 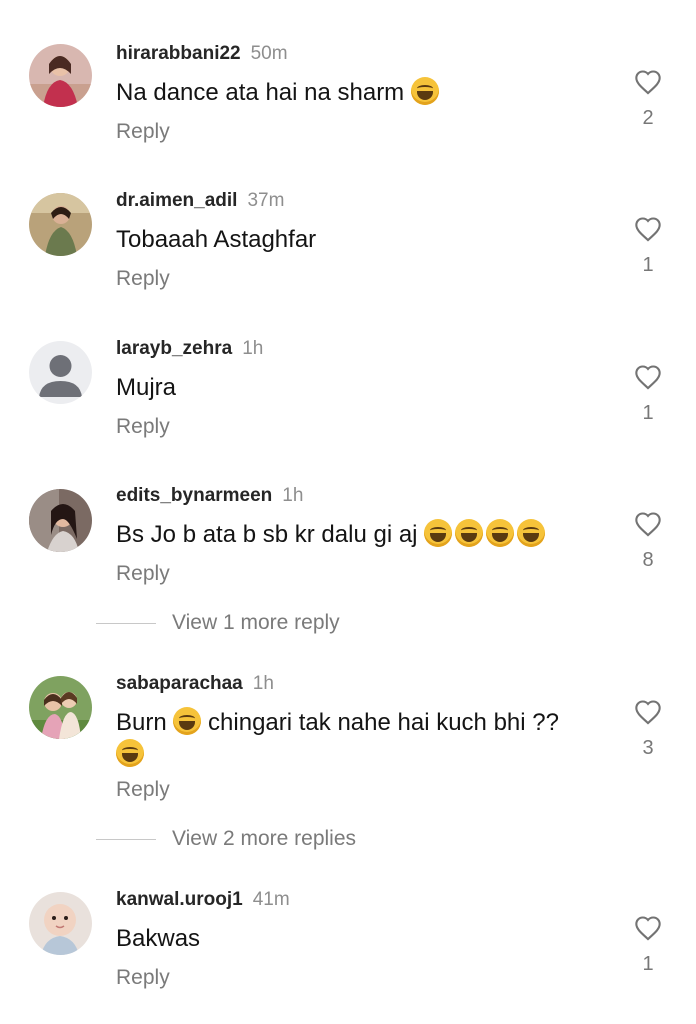 What do you see at coordinates (260, 92) in the screenshot?
I see `comment-body: Na dance ata hai na sharm` at bounding box center [260, 92].